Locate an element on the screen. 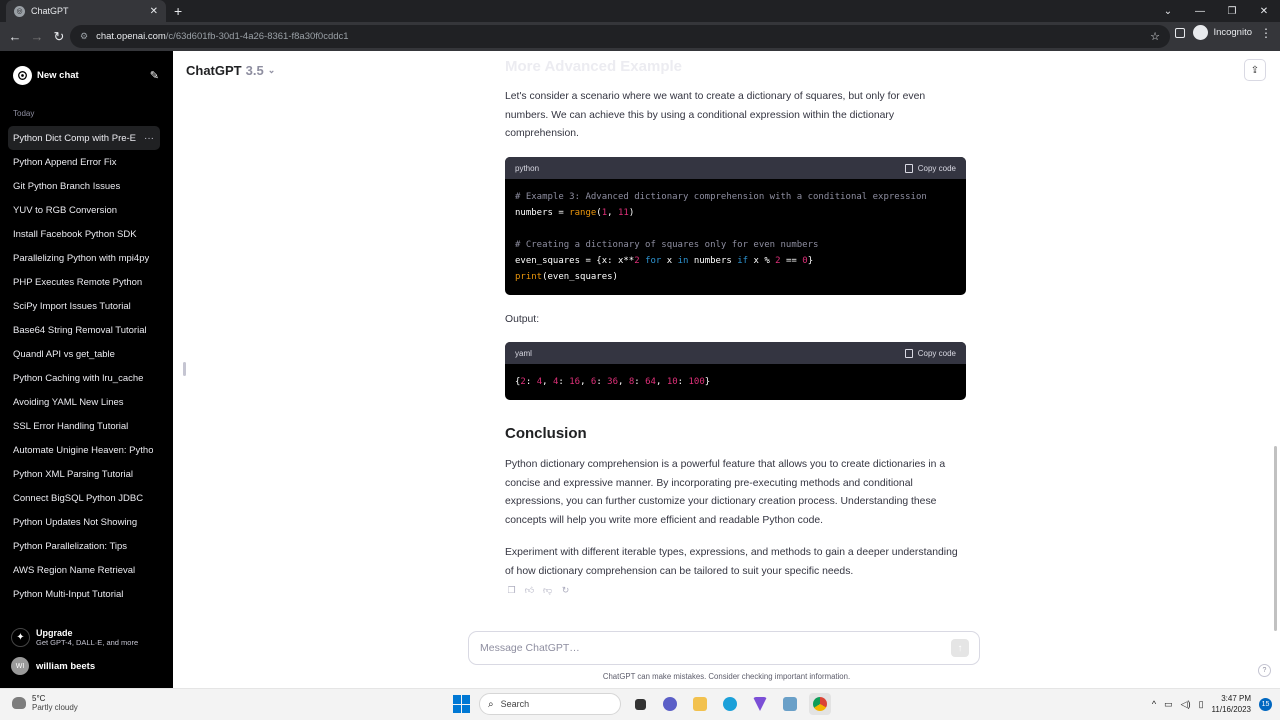 The width and height of the screenshot is (1280, 720). avatar: WI is located at coordinates (20, 666).